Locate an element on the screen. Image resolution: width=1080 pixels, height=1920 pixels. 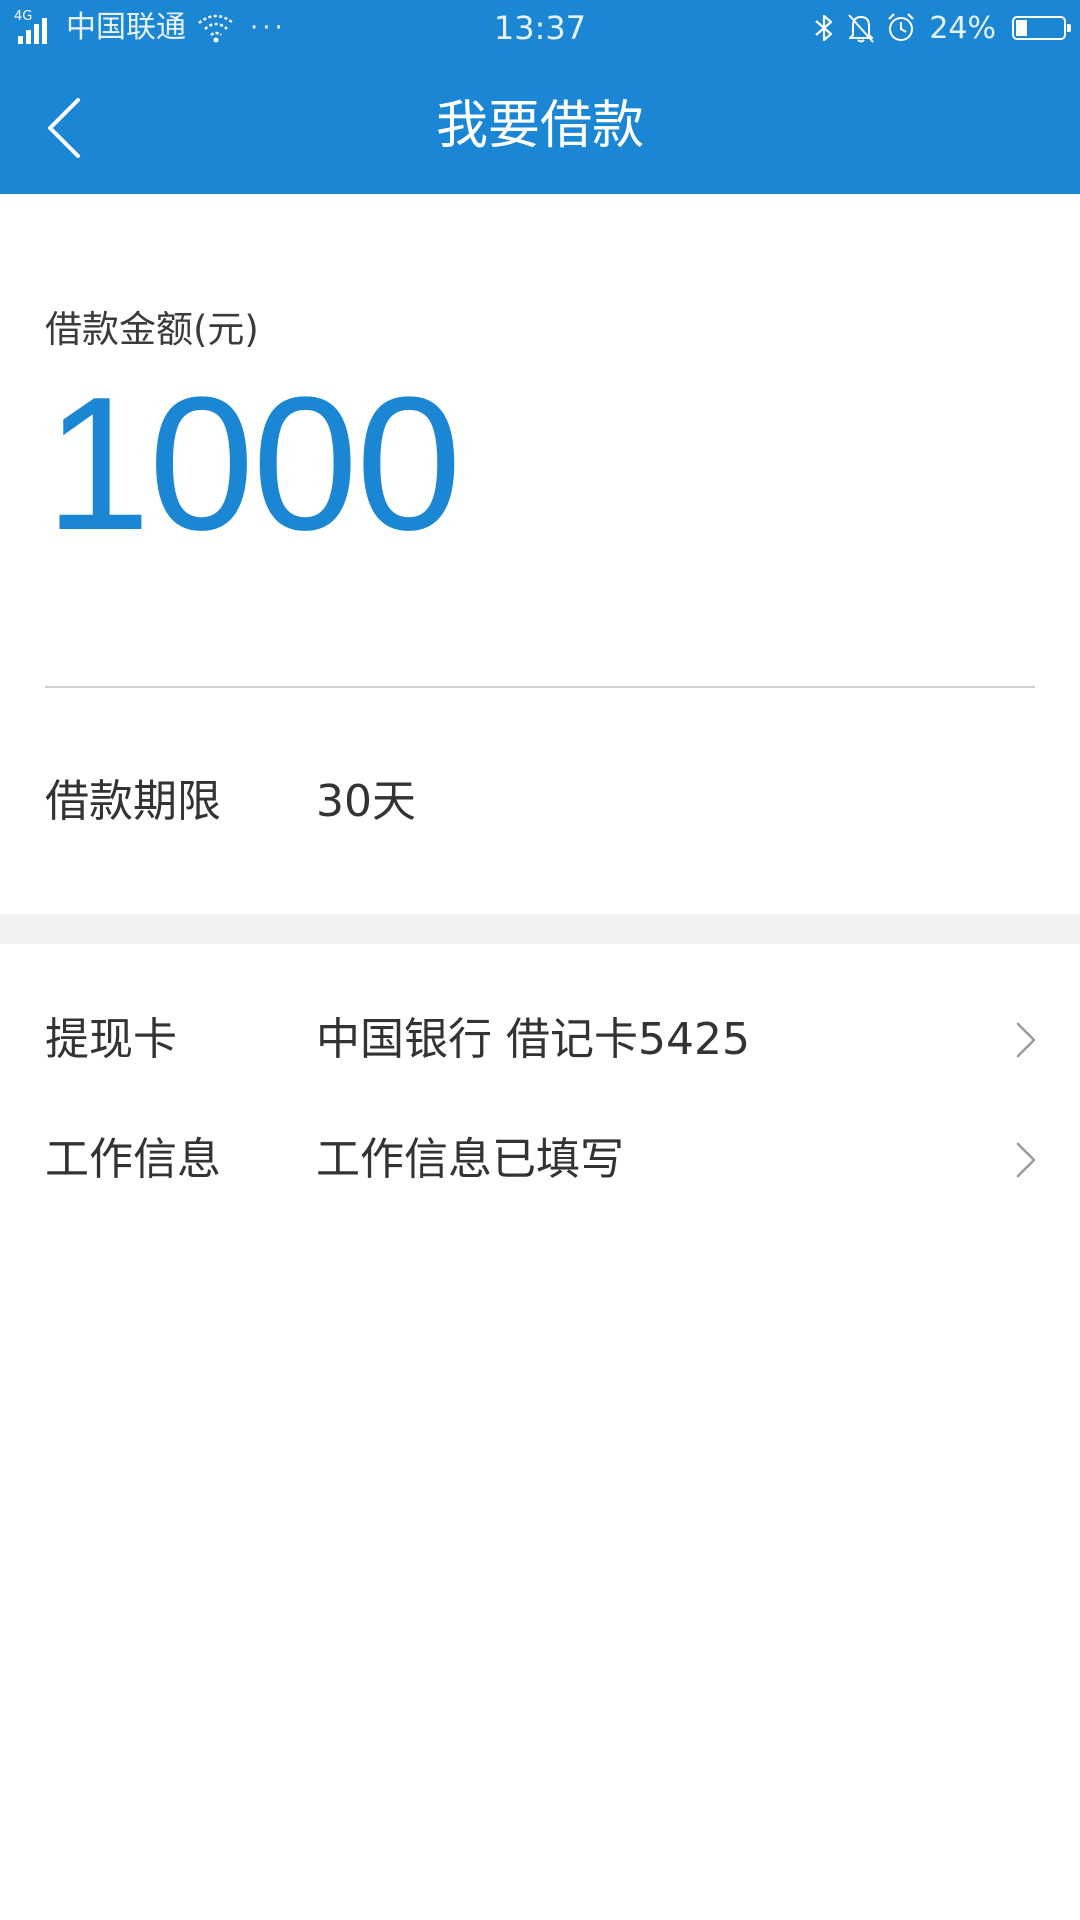
work-info-label: 工作信息 is located at coordinates (133, 1159).